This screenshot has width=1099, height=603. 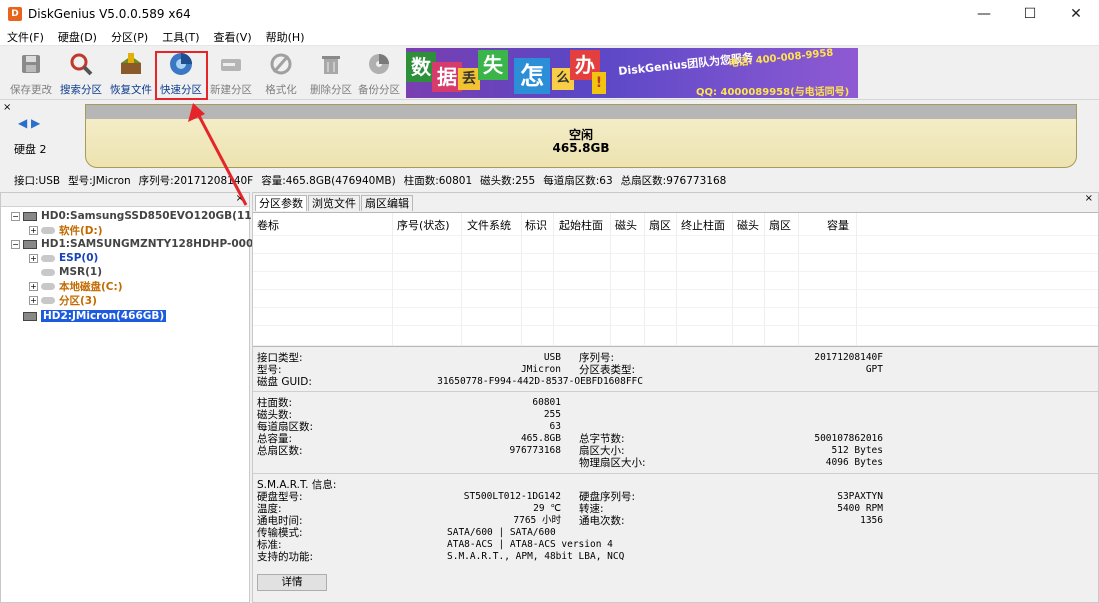 I want to click on column-header: 文件系统, so click(x=489, y=225).